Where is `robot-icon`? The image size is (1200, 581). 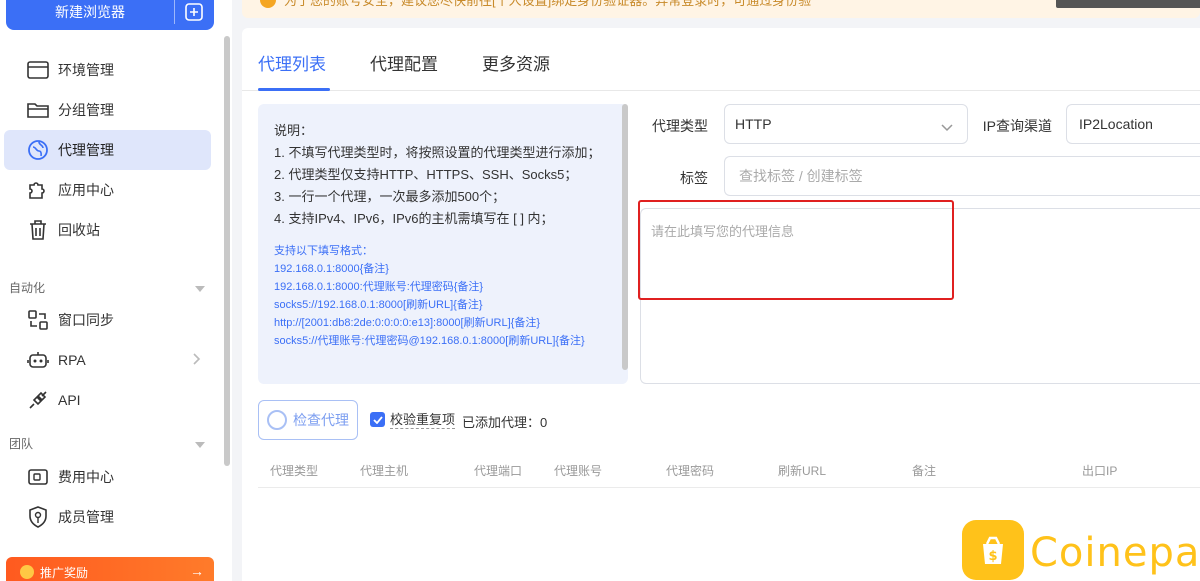
robot-icon is located at coordinates (38, 360).